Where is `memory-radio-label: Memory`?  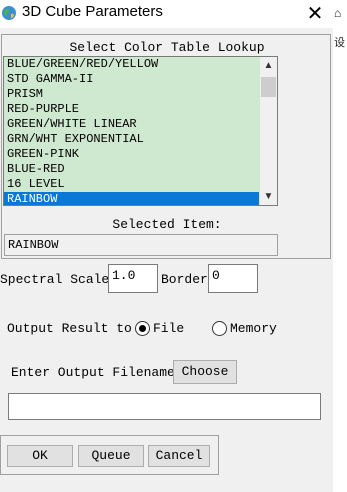 memory-radio-label: Memory is located at coordinates (253, 328).